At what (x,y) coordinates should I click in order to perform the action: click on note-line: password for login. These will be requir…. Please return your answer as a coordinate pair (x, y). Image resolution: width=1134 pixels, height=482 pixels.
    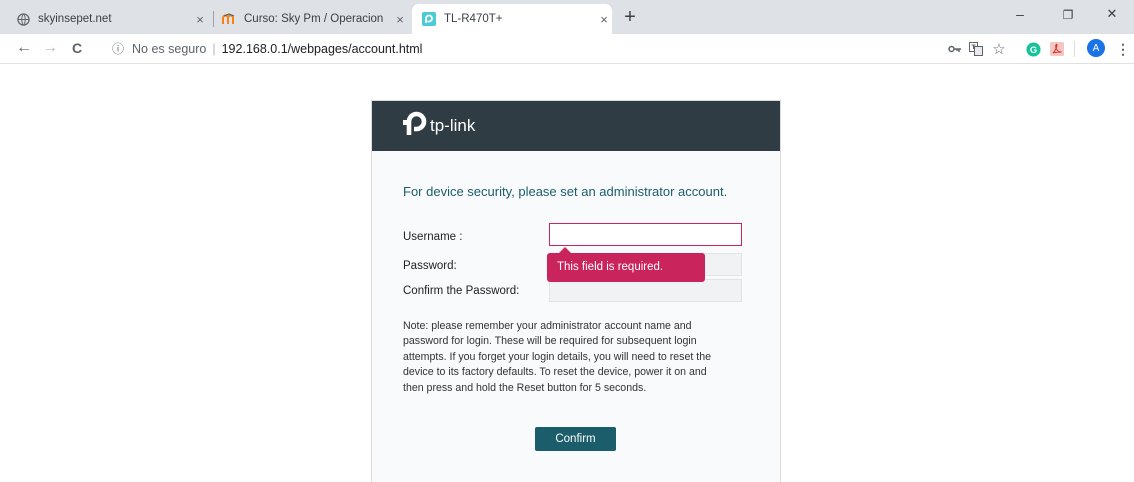
    Looking at the image, I should click on (550, 341).